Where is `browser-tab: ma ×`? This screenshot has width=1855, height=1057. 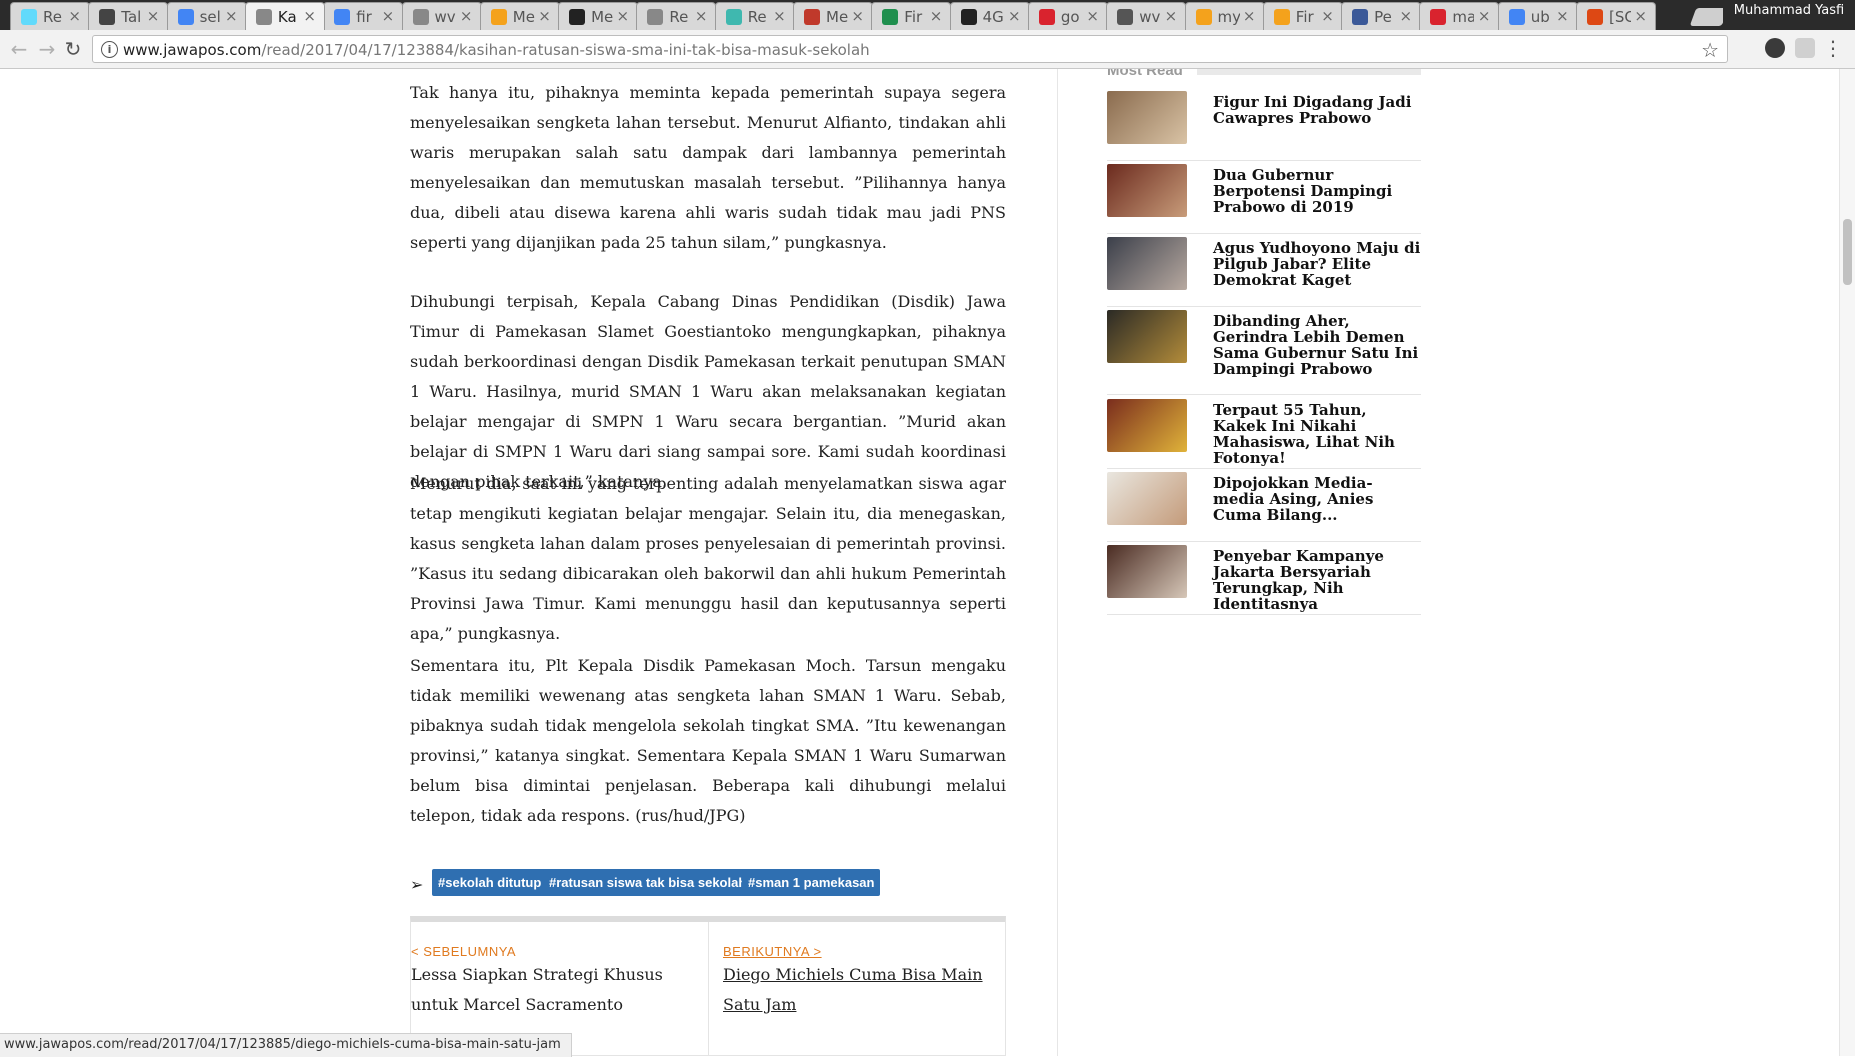 browser-tab: ma × is located at coordinates (1459, 16).